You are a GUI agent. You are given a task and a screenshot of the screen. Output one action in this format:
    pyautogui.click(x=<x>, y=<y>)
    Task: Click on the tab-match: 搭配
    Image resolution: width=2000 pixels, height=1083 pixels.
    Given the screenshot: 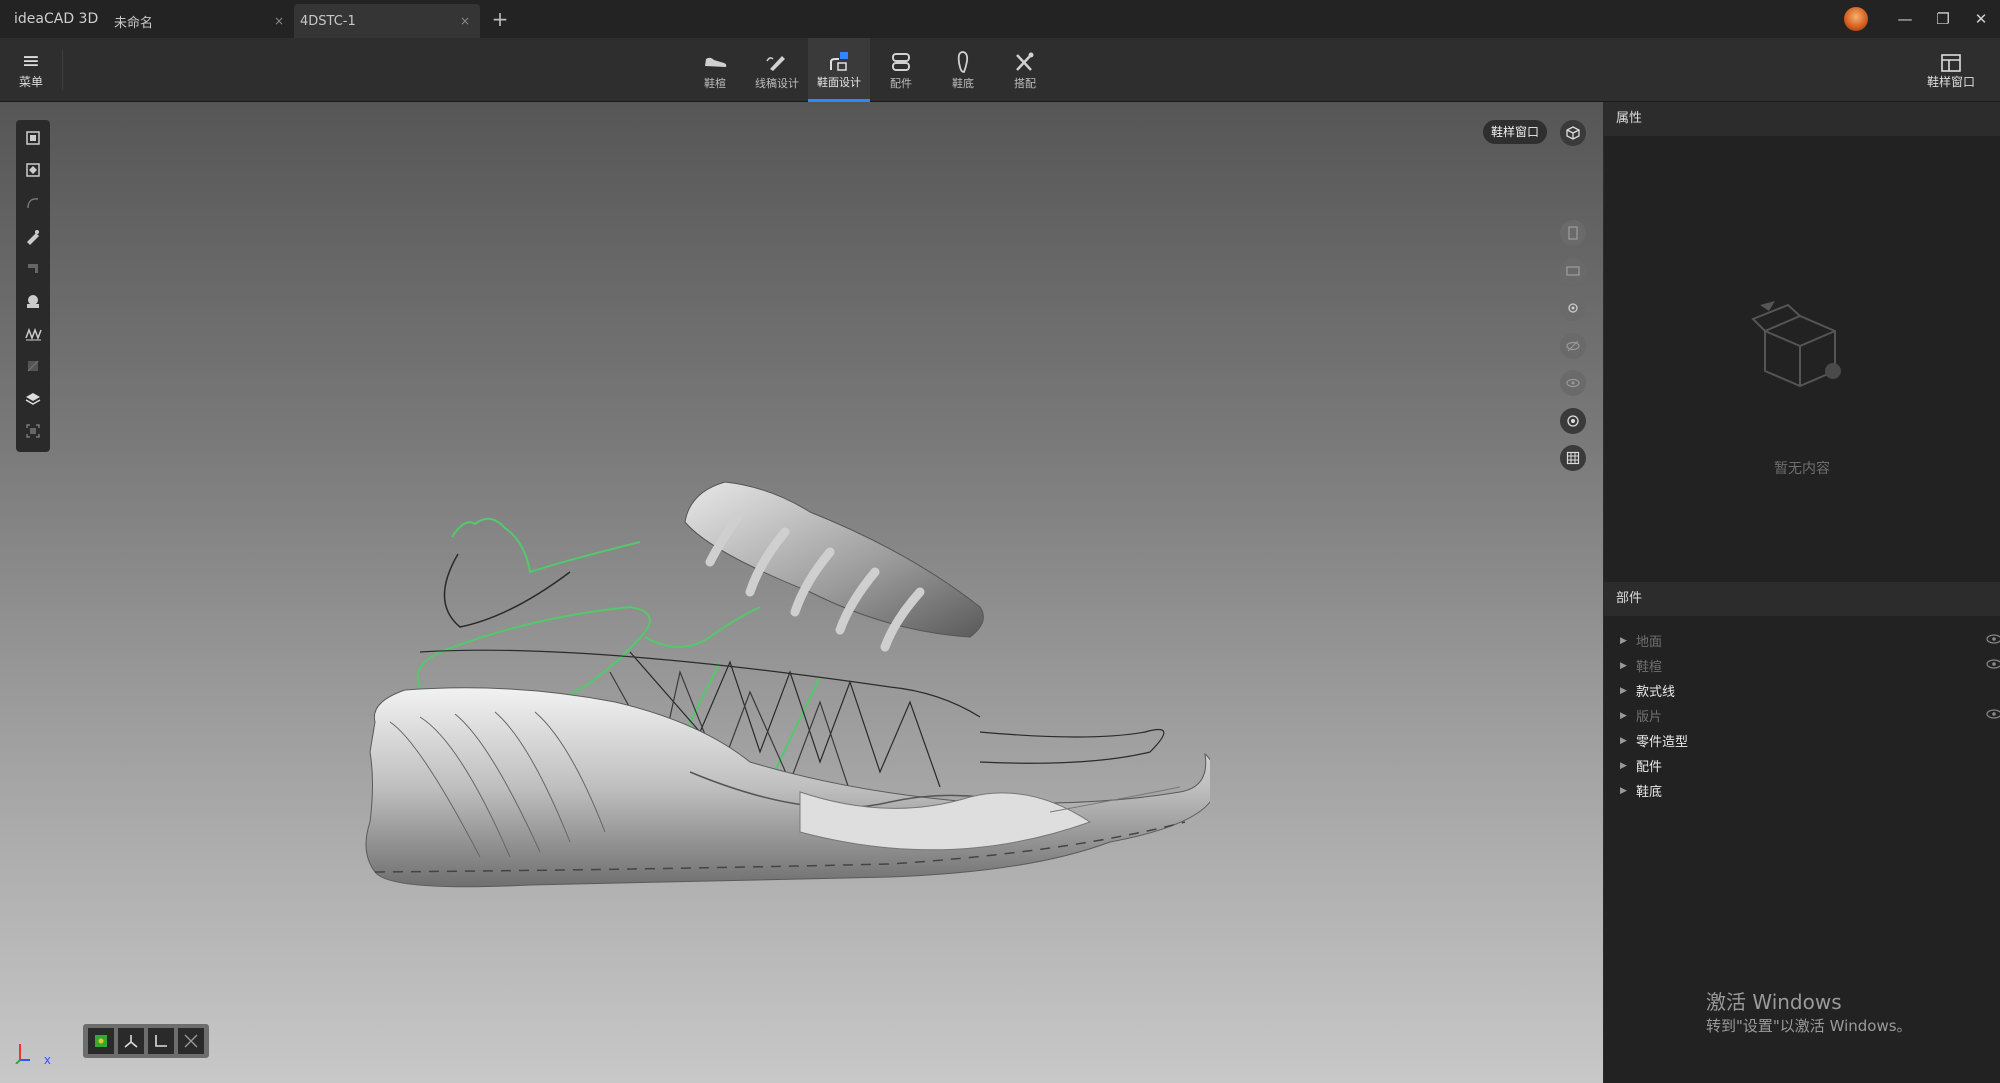 What is the action you would take?
    pyautogui.click(x=1025, y=70)
    